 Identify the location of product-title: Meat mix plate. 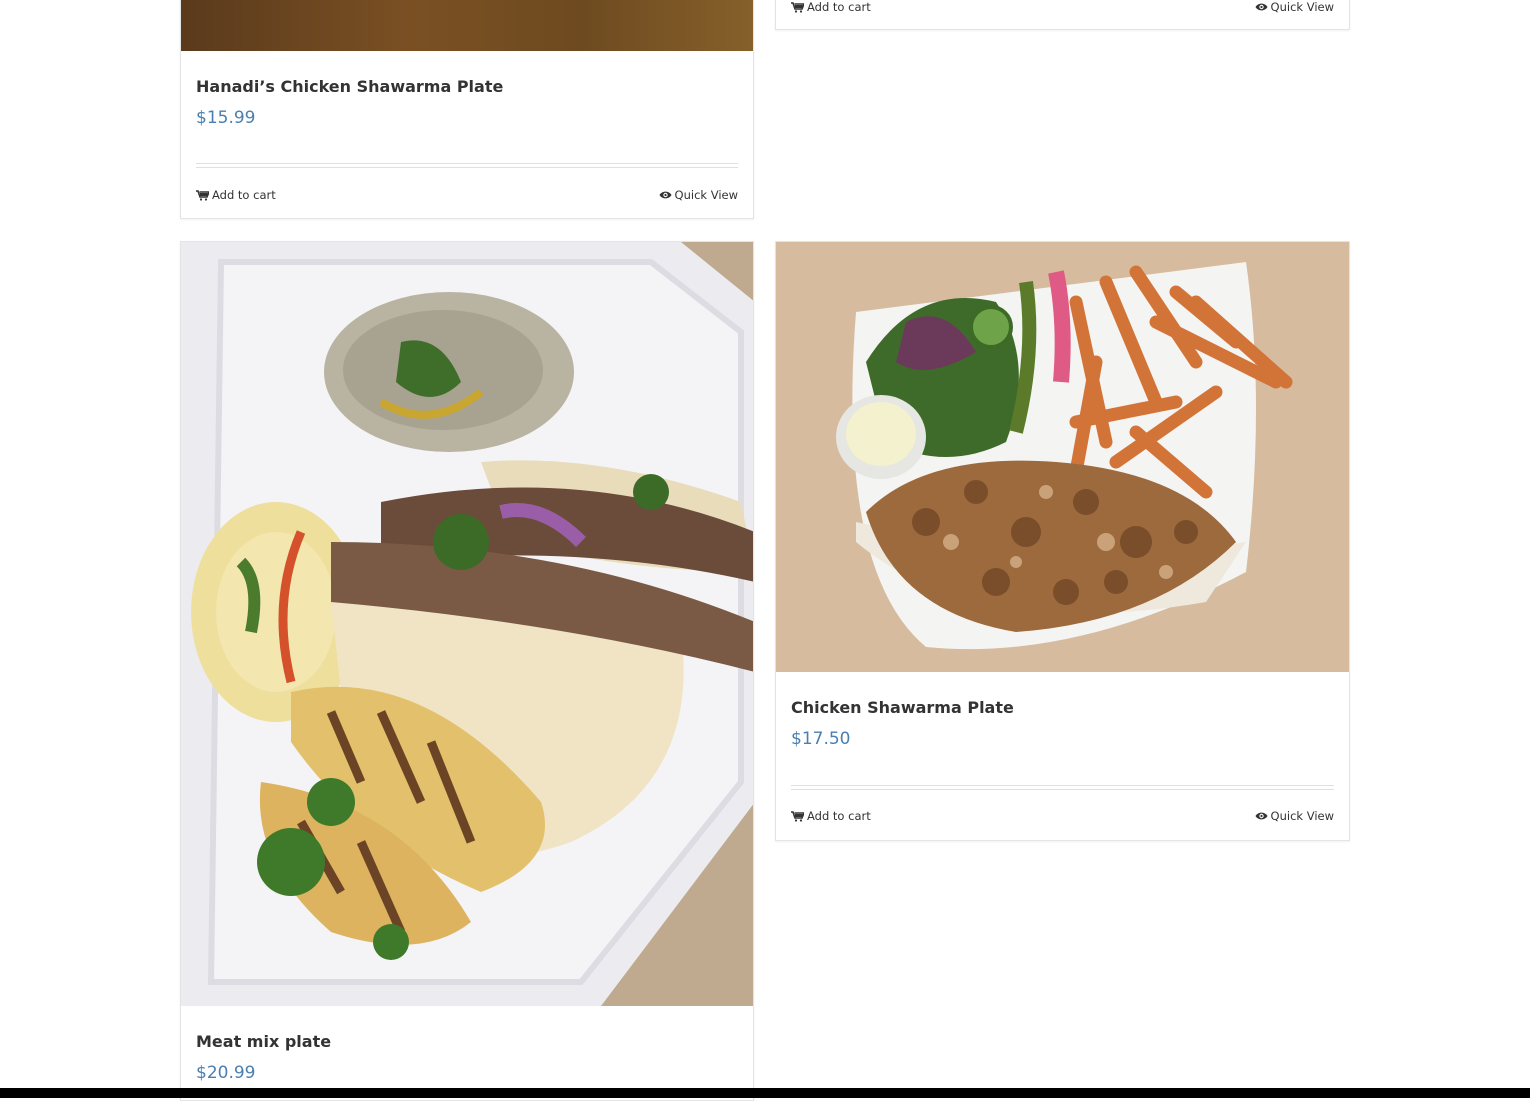
(263, 1041).